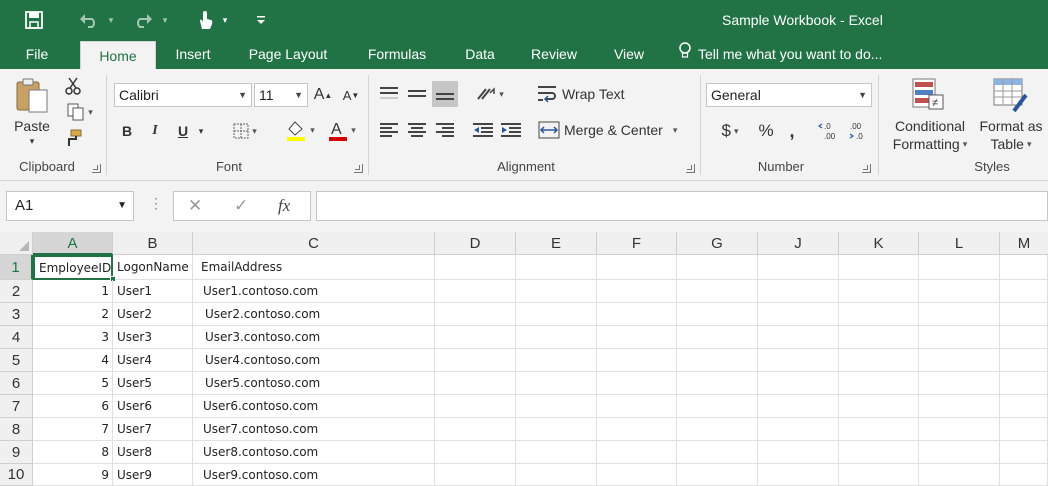  What do you see at coordinates (314, 475) in the screenshot?
I see `cell-c10: User9.contoso.com` at bounding box center [314, 475].